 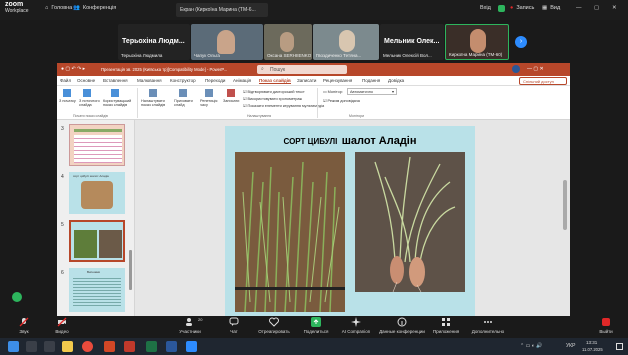 I want to click on autosave-icons: ● ▢ ↶ ↷ ▸, so click(x=73, y=69).